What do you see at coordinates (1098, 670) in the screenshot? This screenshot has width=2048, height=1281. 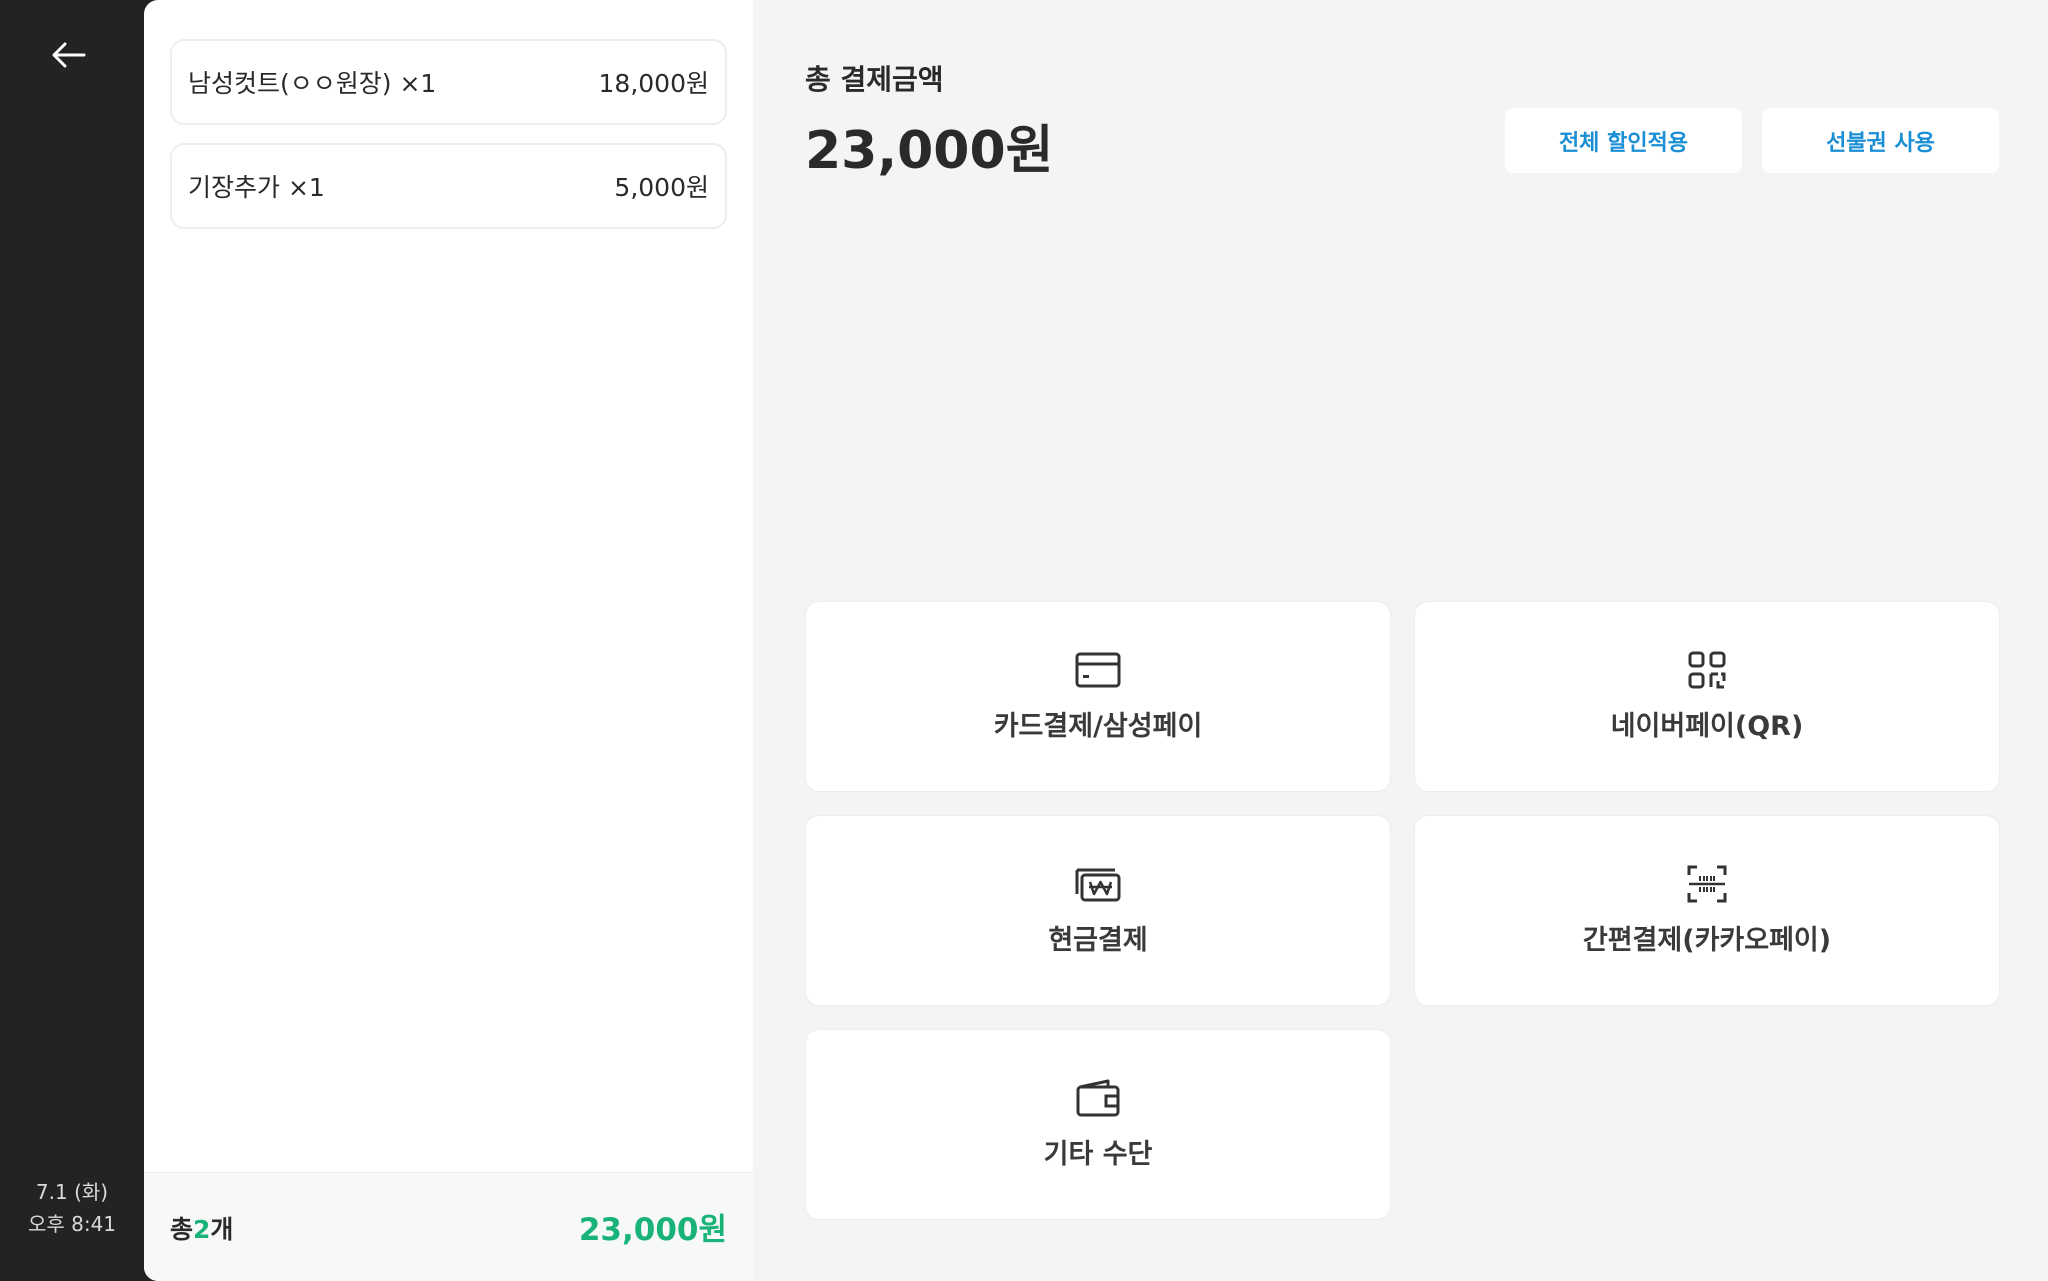 I see `credit-card-icon` at bounding box center [1098, 670].